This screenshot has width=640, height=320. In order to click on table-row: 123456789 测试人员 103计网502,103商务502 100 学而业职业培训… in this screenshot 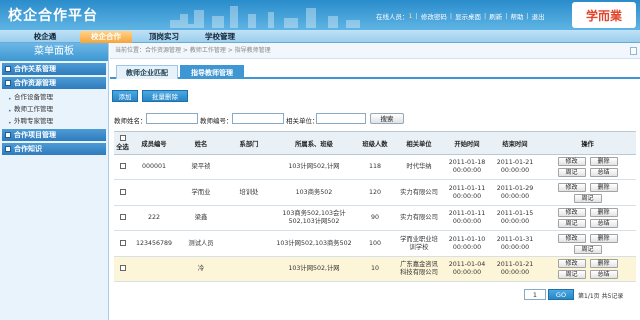, I will do `click(375, 243)`.